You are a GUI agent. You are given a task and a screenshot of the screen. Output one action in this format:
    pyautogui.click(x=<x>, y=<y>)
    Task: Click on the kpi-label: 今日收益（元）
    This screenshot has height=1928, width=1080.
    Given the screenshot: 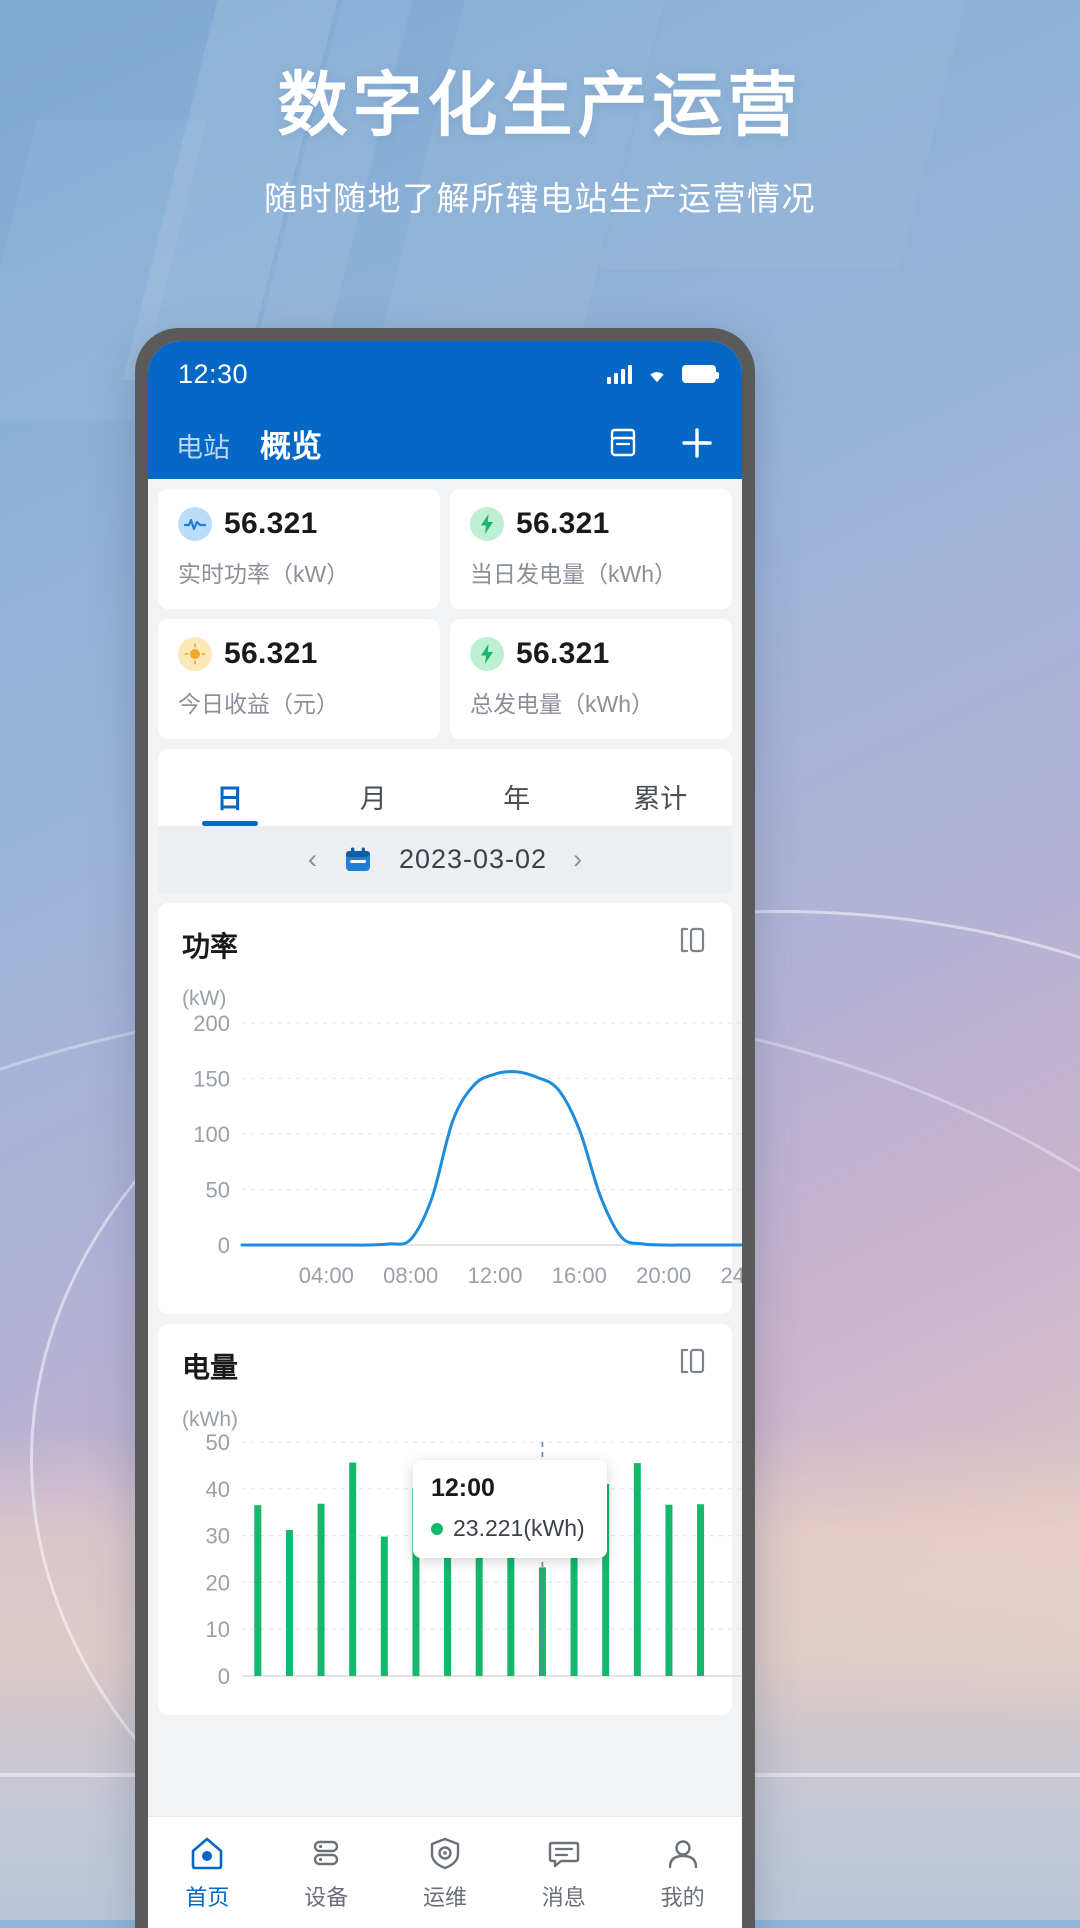 What is the action you would take?
    pyautogui.click(x=258, y=704)
    